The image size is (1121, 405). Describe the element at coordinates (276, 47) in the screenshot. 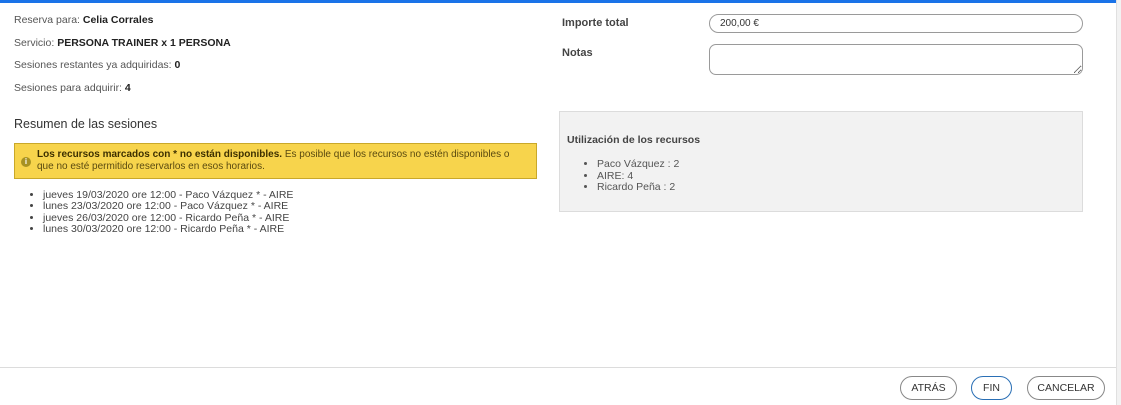

I see `servicio-line: Servicio: PERSONA TRAINER x 1 PERSONA` at that location.